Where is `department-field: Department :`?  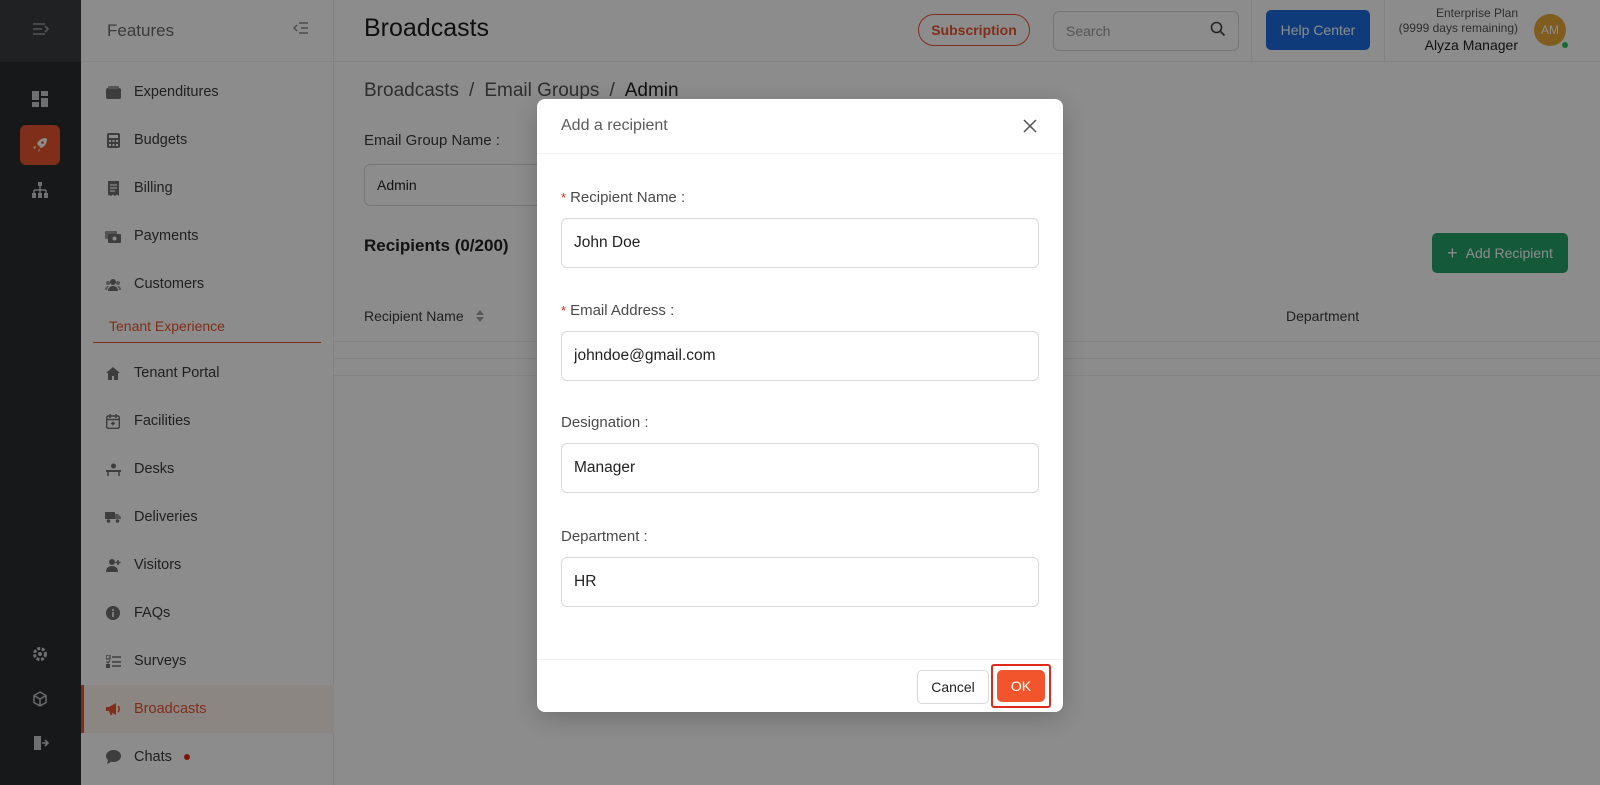 department-field: Department : is located at coordinates (800, 567).